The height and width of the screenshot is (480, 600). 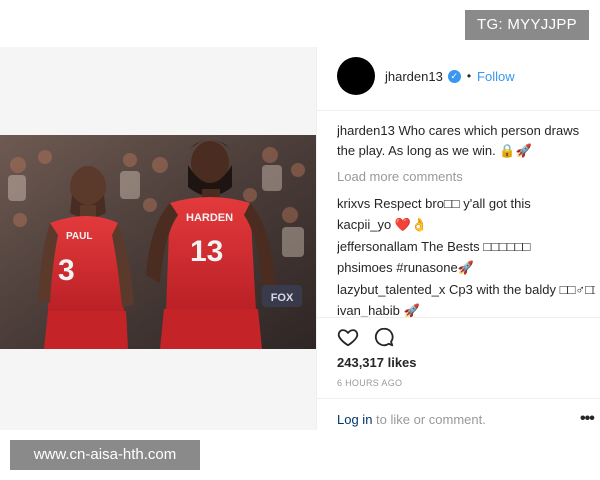 What do you see at coordinates (79, 236) in the screenshot?
I see `jersey-left-name: PAUL` at bounding box center [79, 236].